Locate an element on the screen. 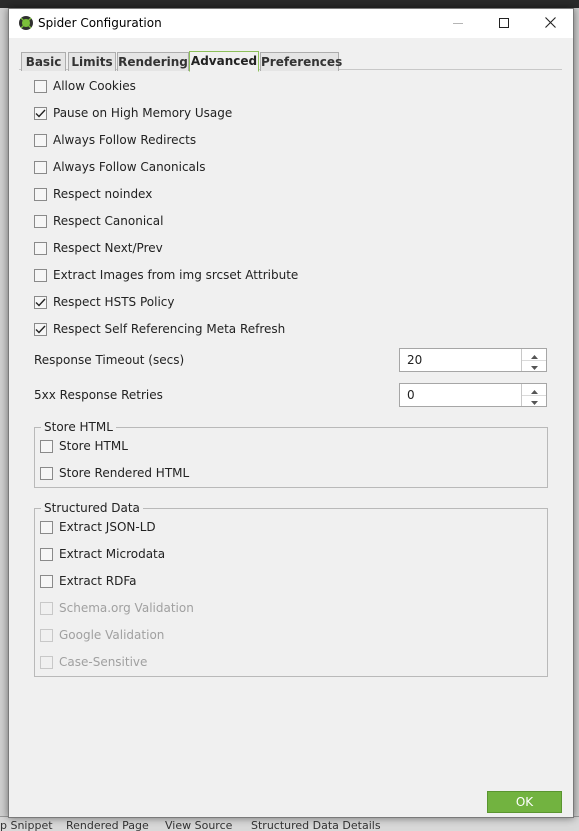 The width and height of the screenshot is (579, 831). option-google-validation: Google Validation is located at coordinates (102, 635).